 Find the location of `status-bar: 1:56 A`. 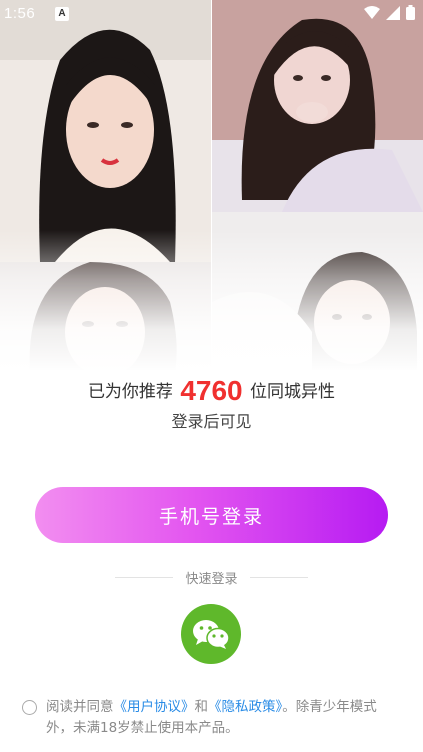

status-bar: 1:56 A is located at coordinates (211, 15).